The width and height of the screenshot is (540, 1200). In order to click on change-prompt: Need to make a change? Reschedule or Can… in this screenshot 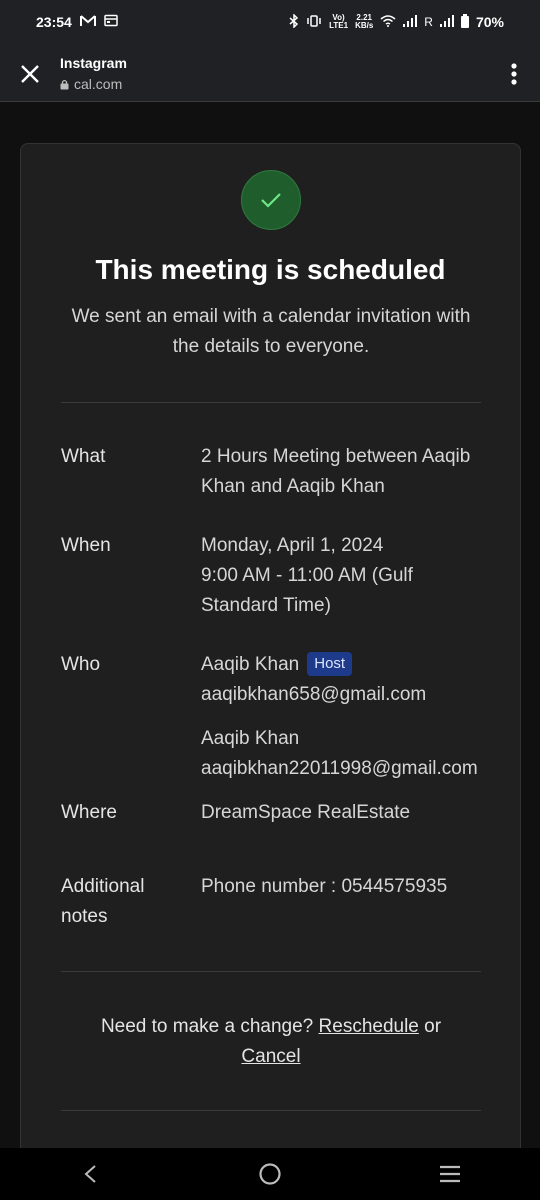, I will do `click(271, 1042)`.